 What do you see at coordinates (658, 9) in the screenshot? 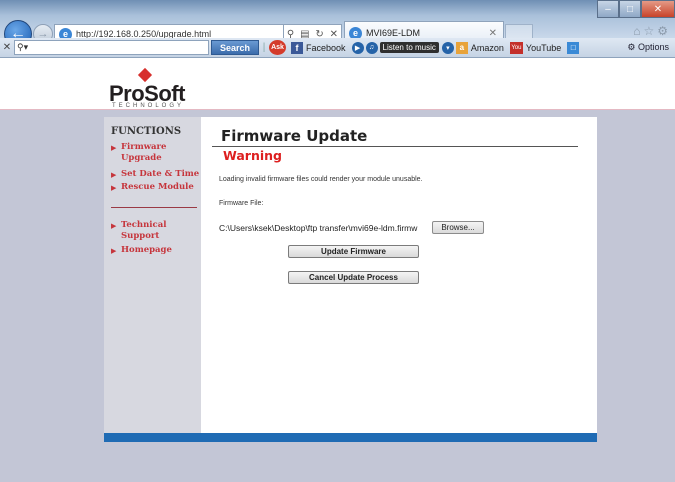
I see `close-button: ✕` at bounding box center [658, 9].